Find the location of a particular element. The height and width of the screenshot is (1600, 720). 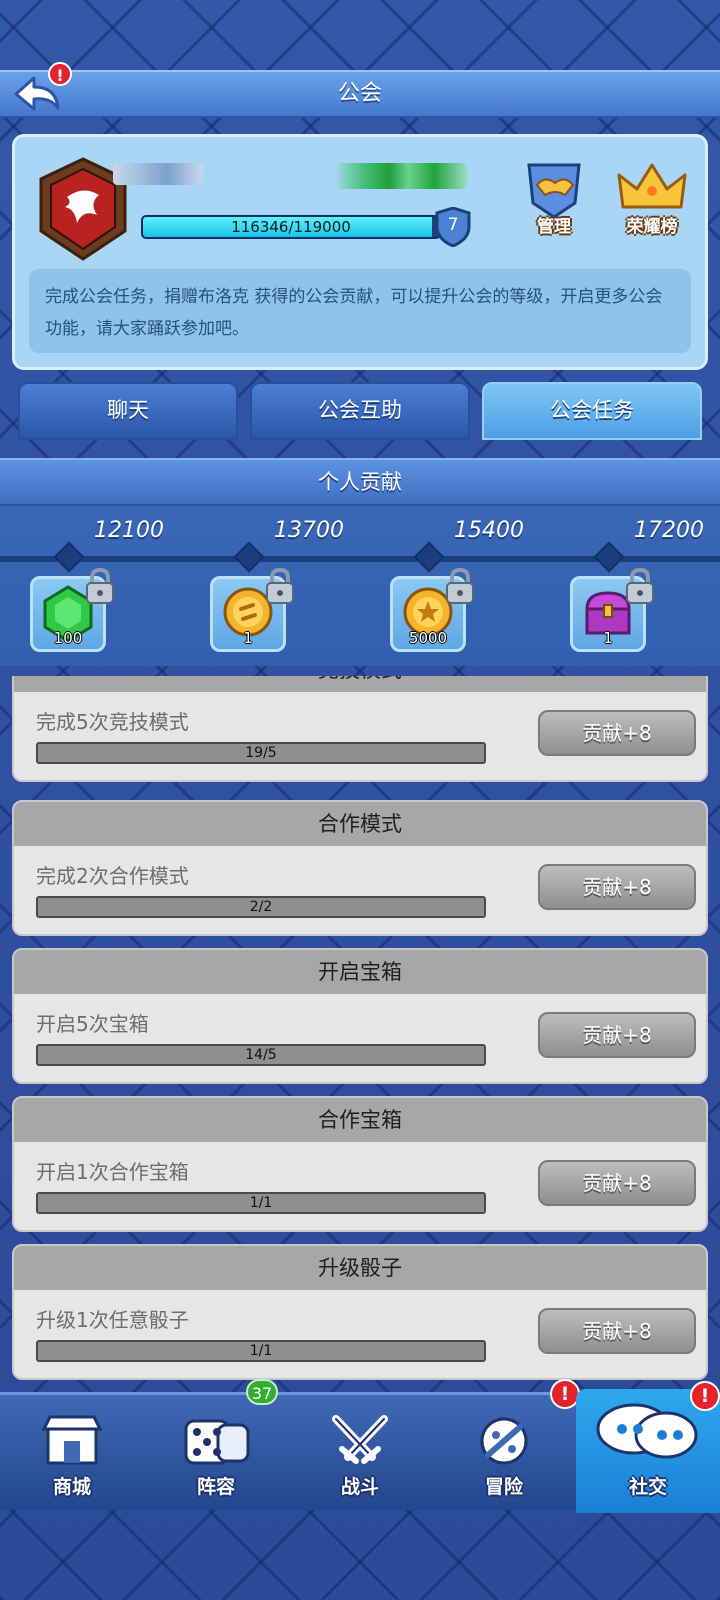

milestone-value: 15400 is located at coordinates (489, 530).